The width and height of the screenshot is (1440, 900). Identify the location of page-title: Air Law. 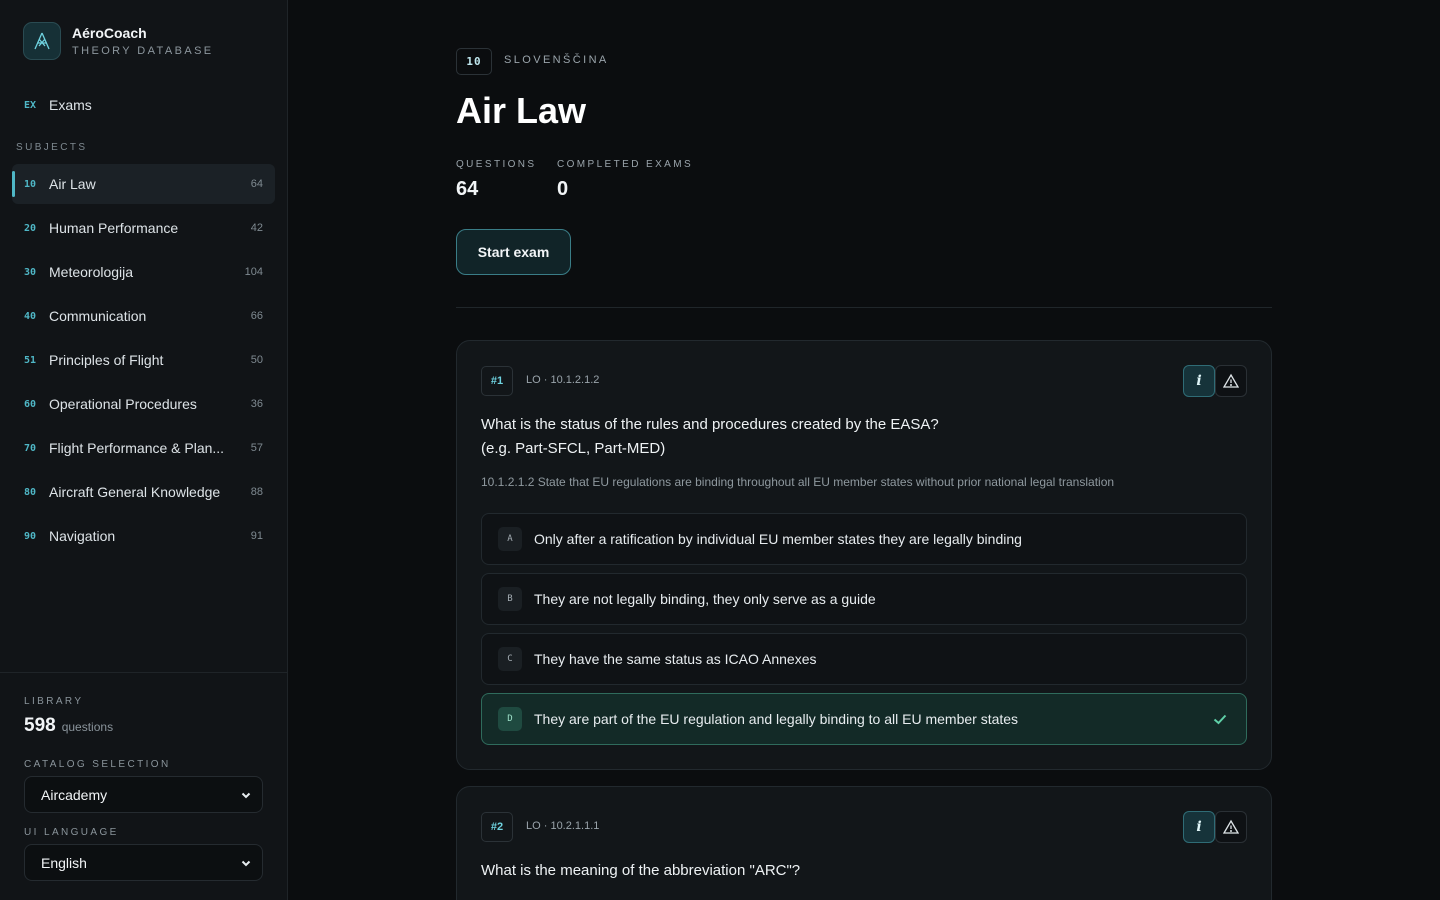
(521, 110).